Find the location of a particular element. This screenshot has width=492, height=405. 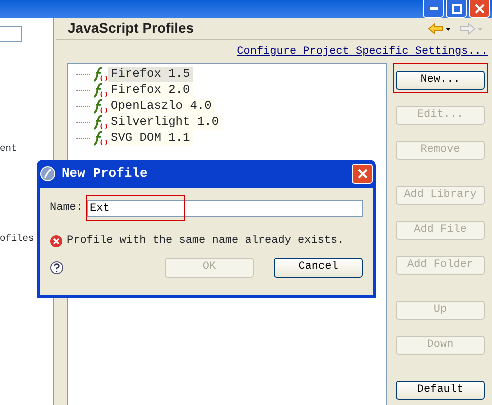

error-icon is located at coordinates (56, 241).